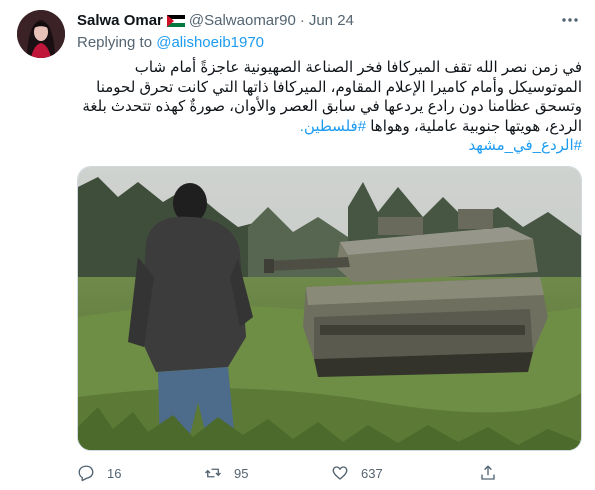 The width and height of the screenshot is (595, 490). What do you see at coordinates (115, 42) in the screenshot?
I see `replying-to-label: Replying to` at bounding box center [115, 42].